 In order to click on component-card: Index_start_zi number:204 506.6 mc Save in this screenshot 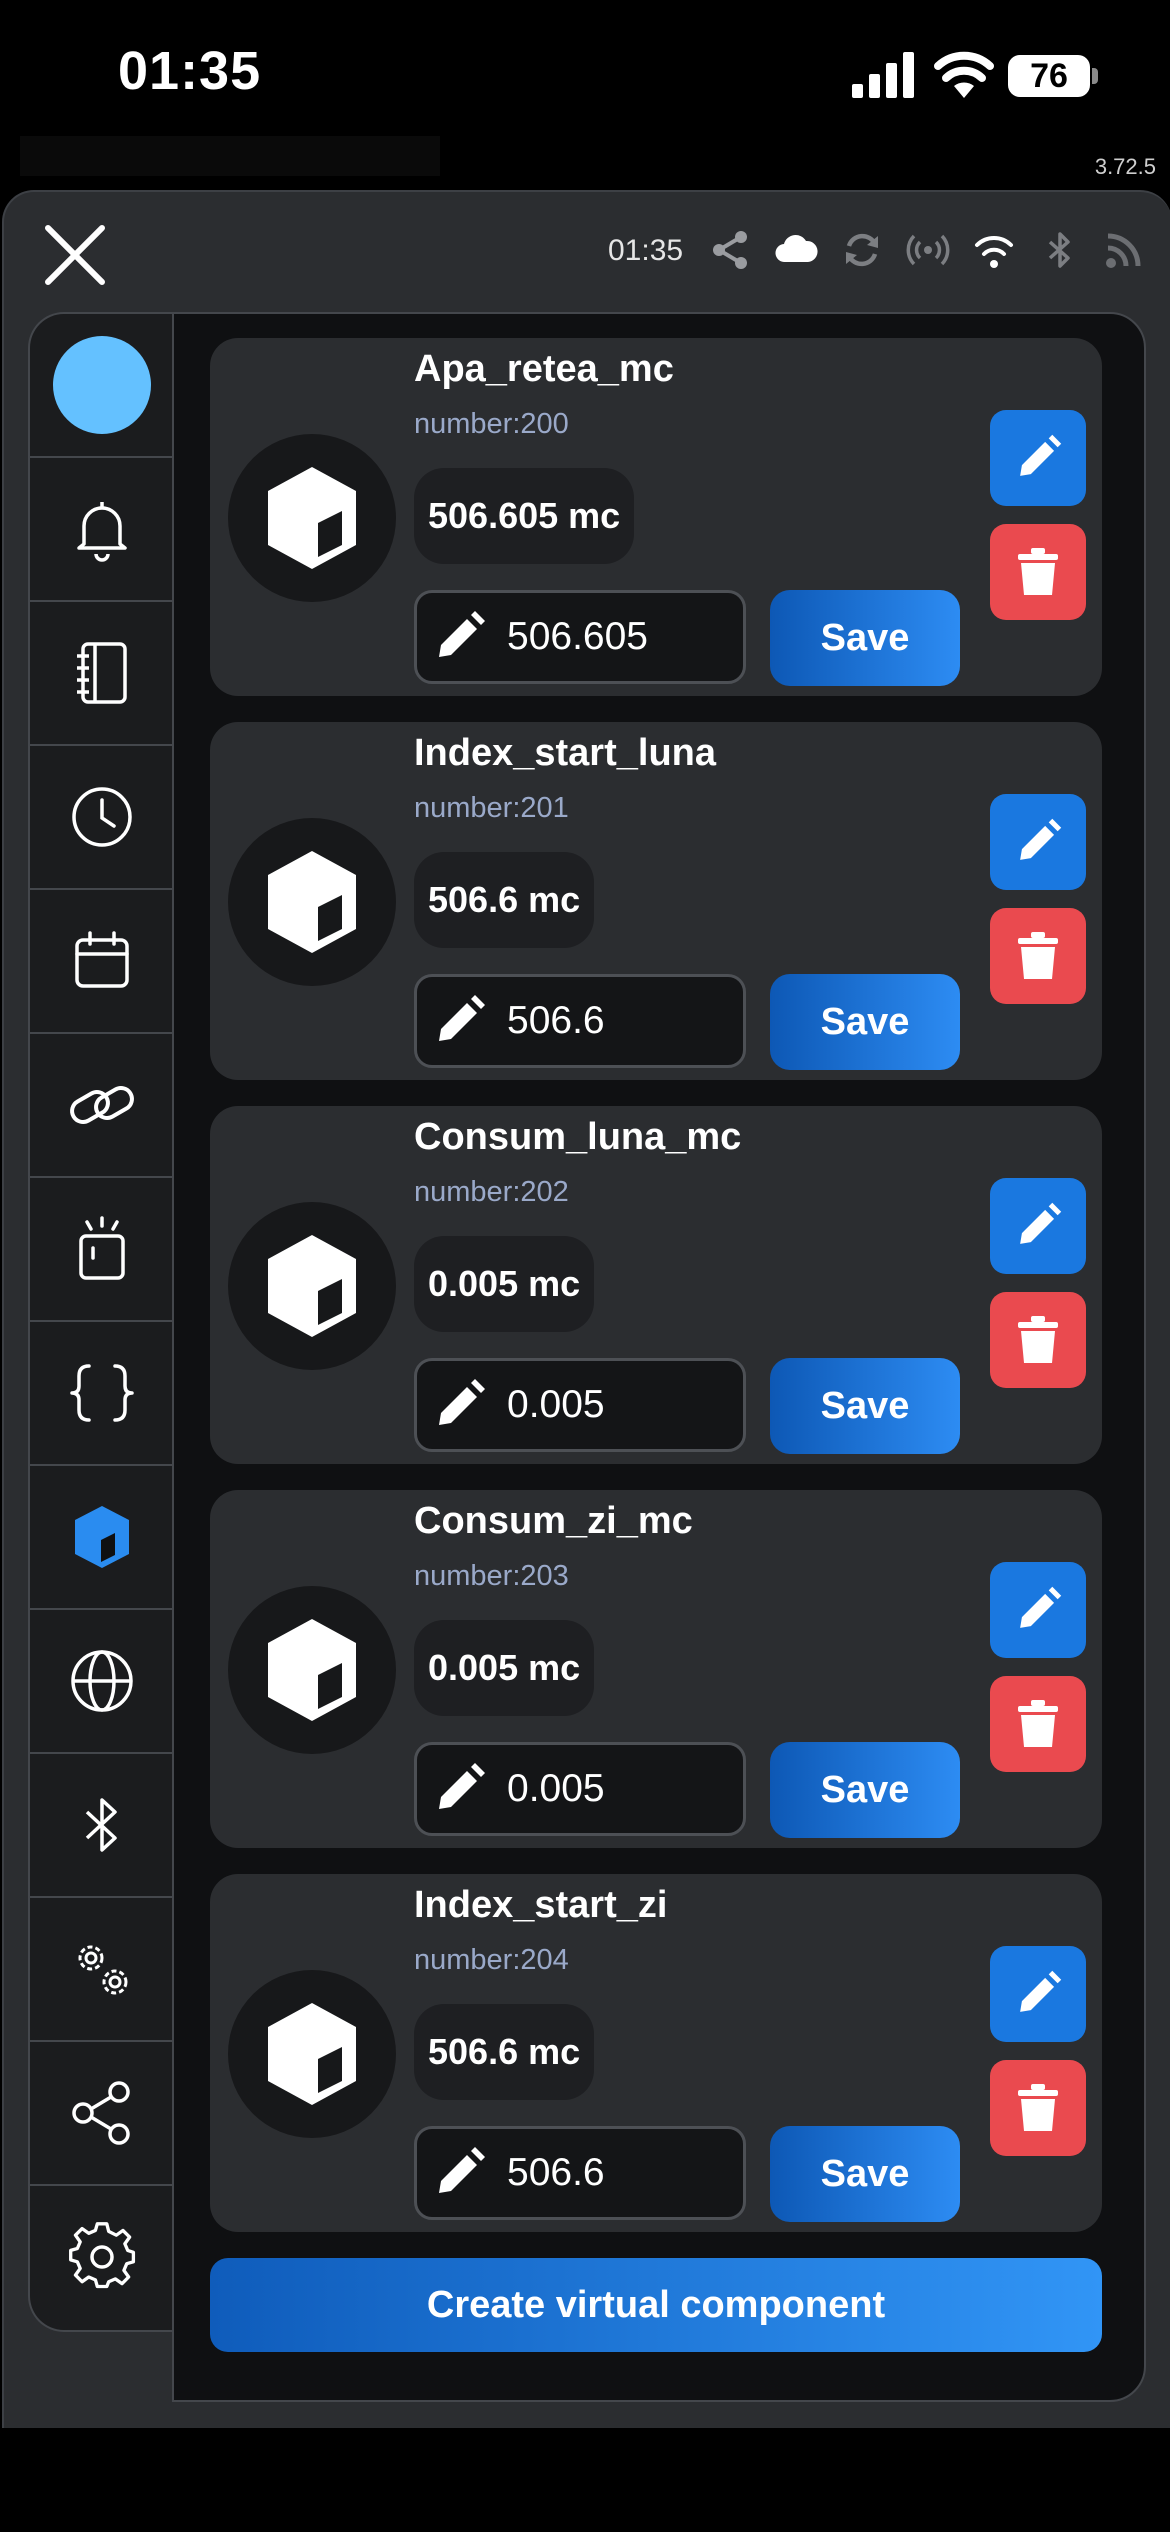, I will do `click(656, 2053)`.